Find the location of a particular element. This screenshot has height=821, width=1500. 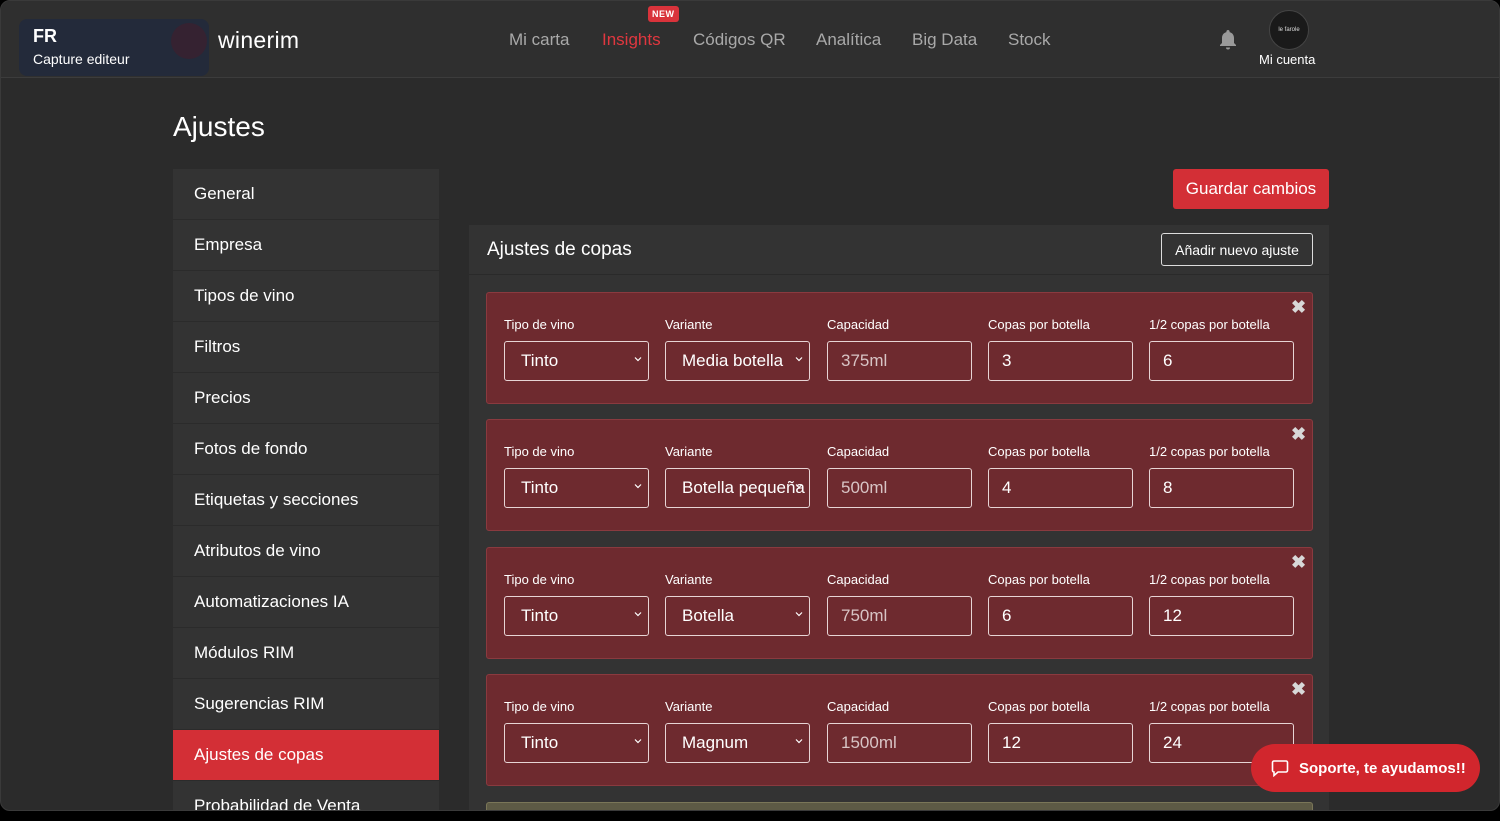

page-title: Ajustes is located at coordinates (219, 126).